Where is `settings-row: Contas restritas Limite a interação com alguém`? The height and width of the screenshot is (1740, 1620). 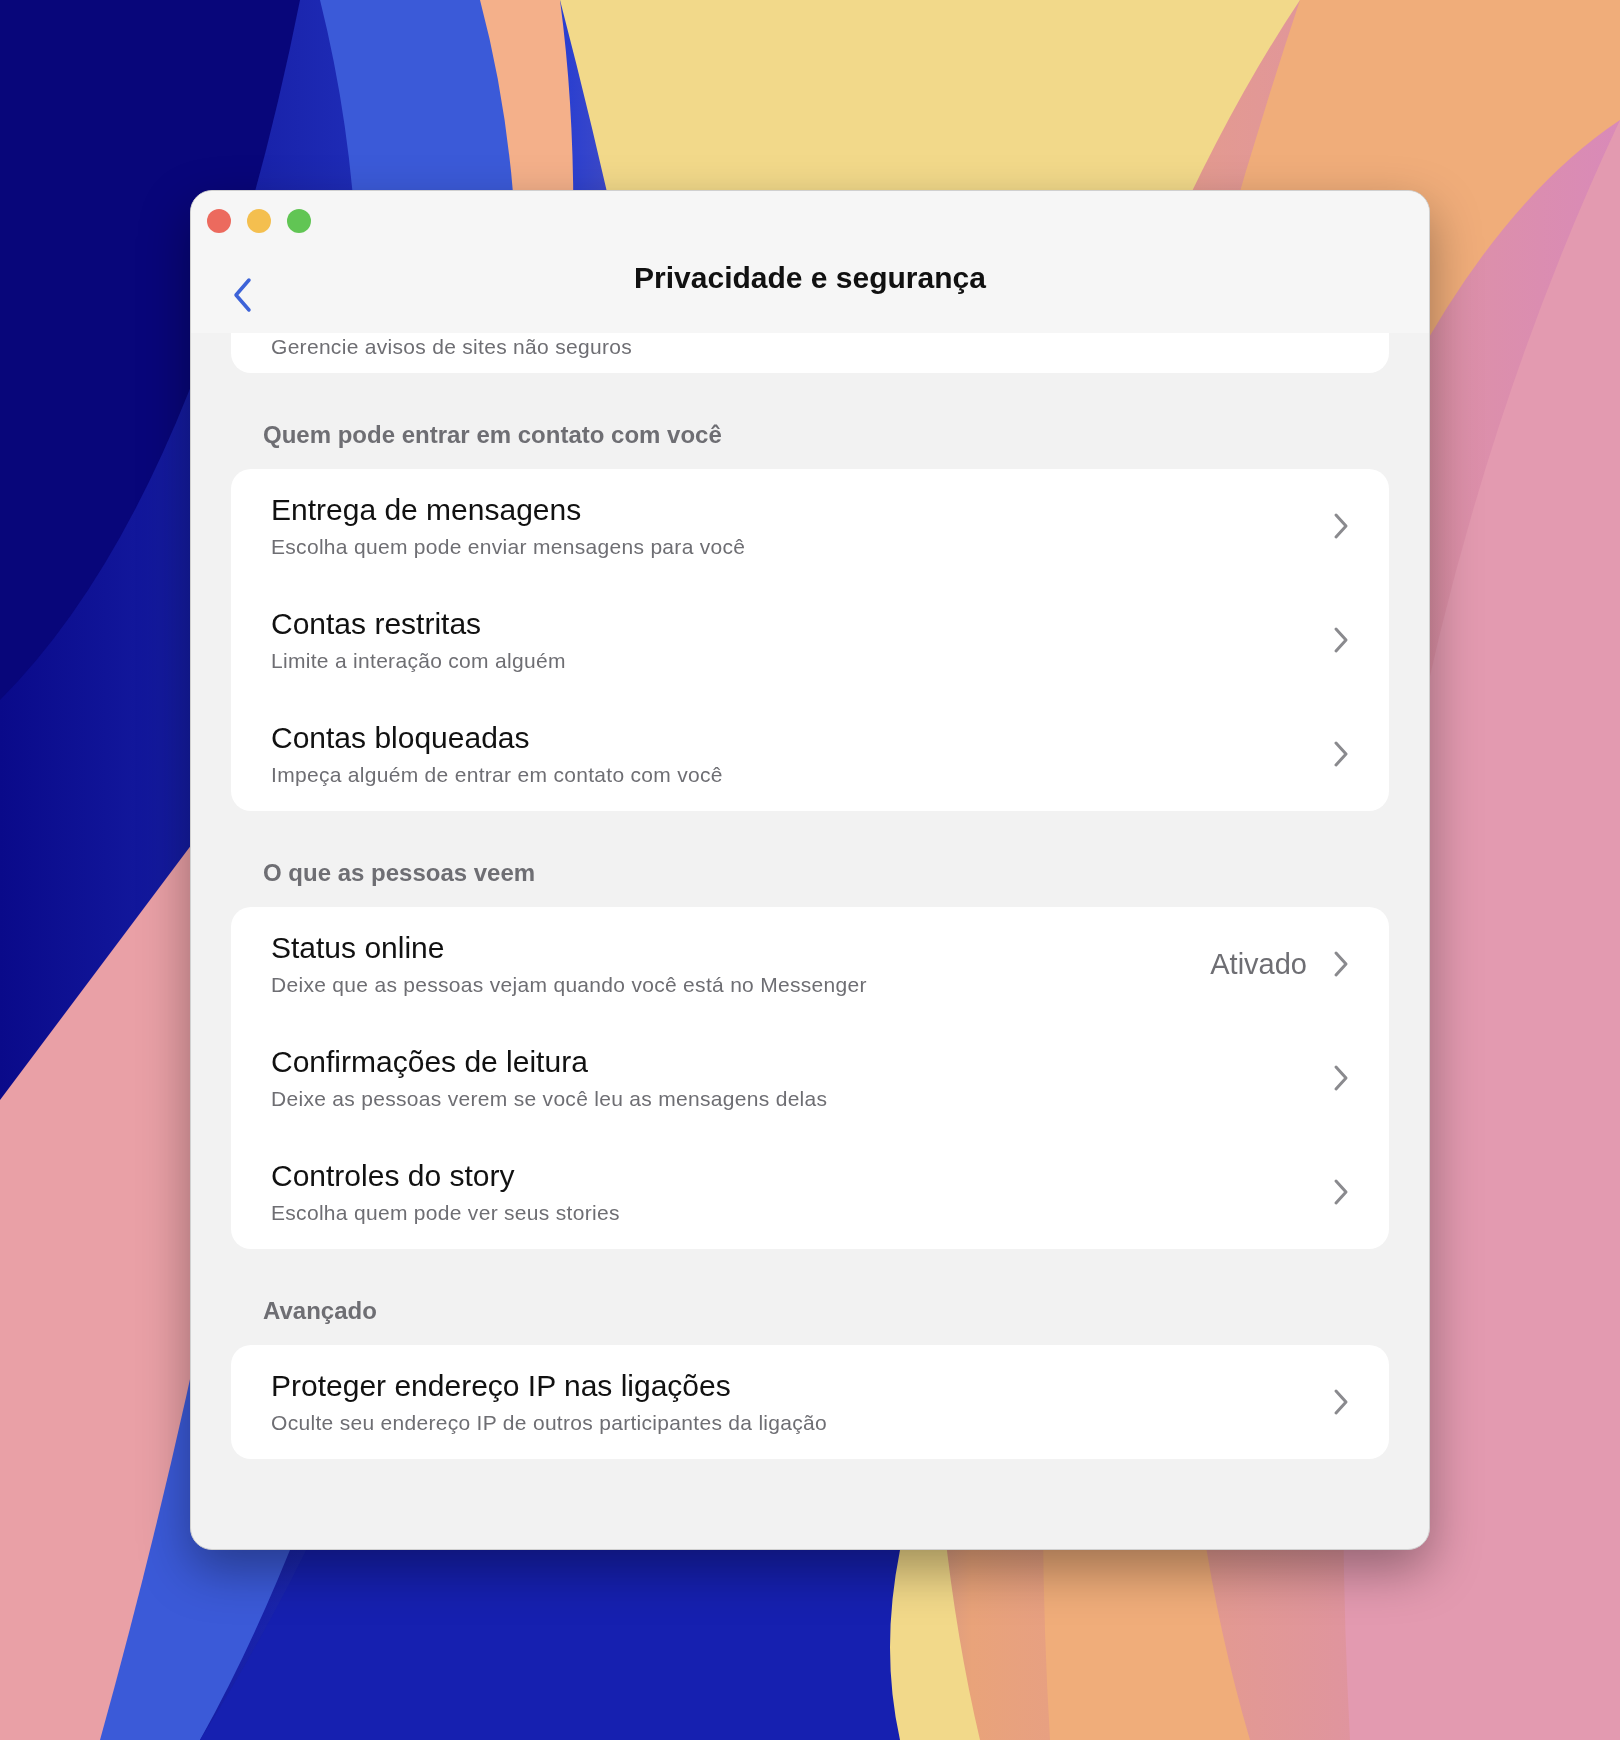 settings-row: Contas restritas Limite a interação com alguém is located at coordinates (810, 640).